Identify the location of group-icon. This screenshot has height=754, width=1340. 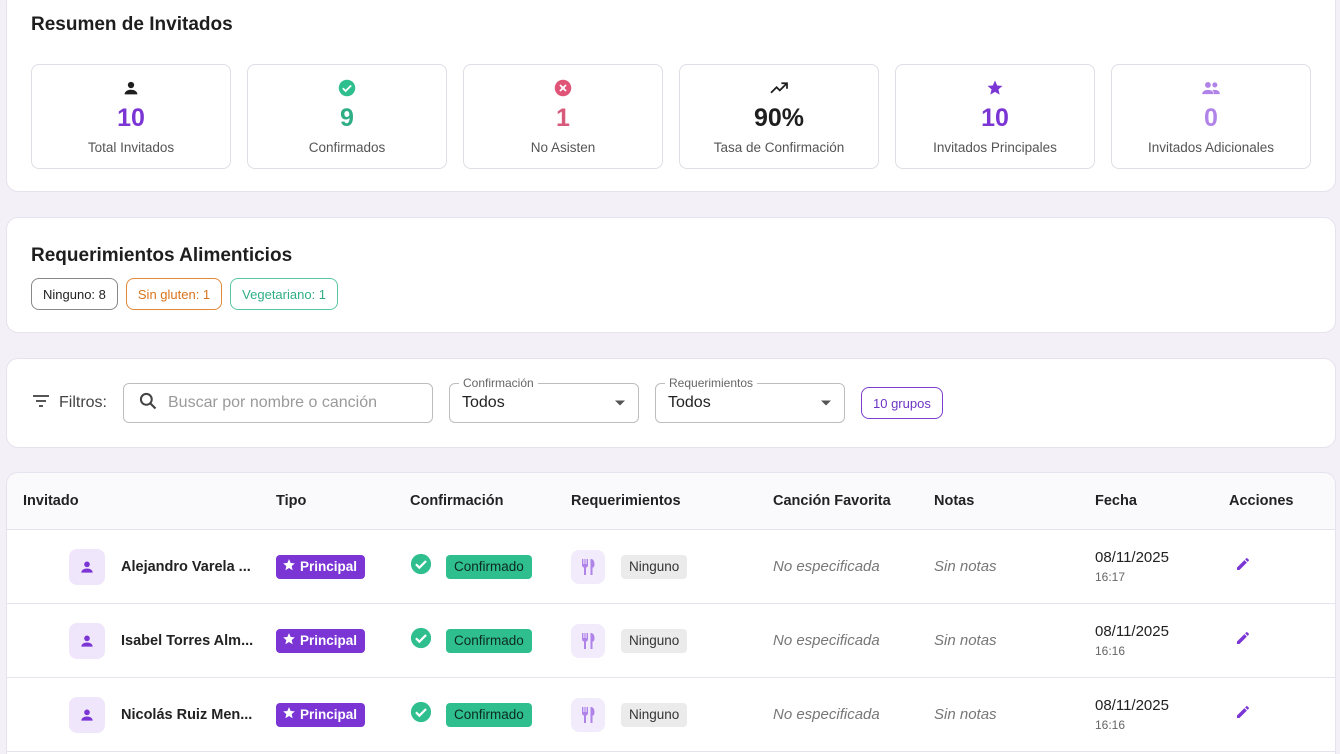
(1211, 88).